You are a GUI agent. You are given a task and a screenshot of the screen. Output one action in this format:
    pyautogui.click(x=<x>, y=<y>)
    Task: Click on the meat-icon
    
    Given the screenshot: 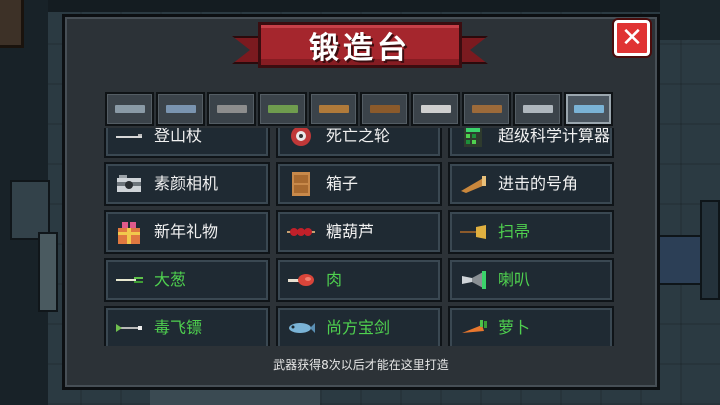 What is the action you would take?
    pyautogui.click(x=301, y=280)
    